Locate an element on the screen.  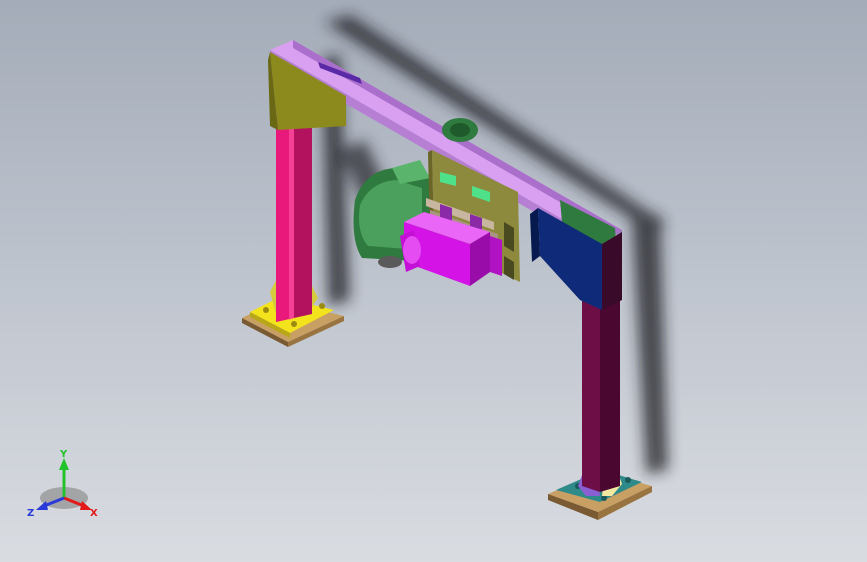
triad-y-label: Y is located at coordinates (63, 454).